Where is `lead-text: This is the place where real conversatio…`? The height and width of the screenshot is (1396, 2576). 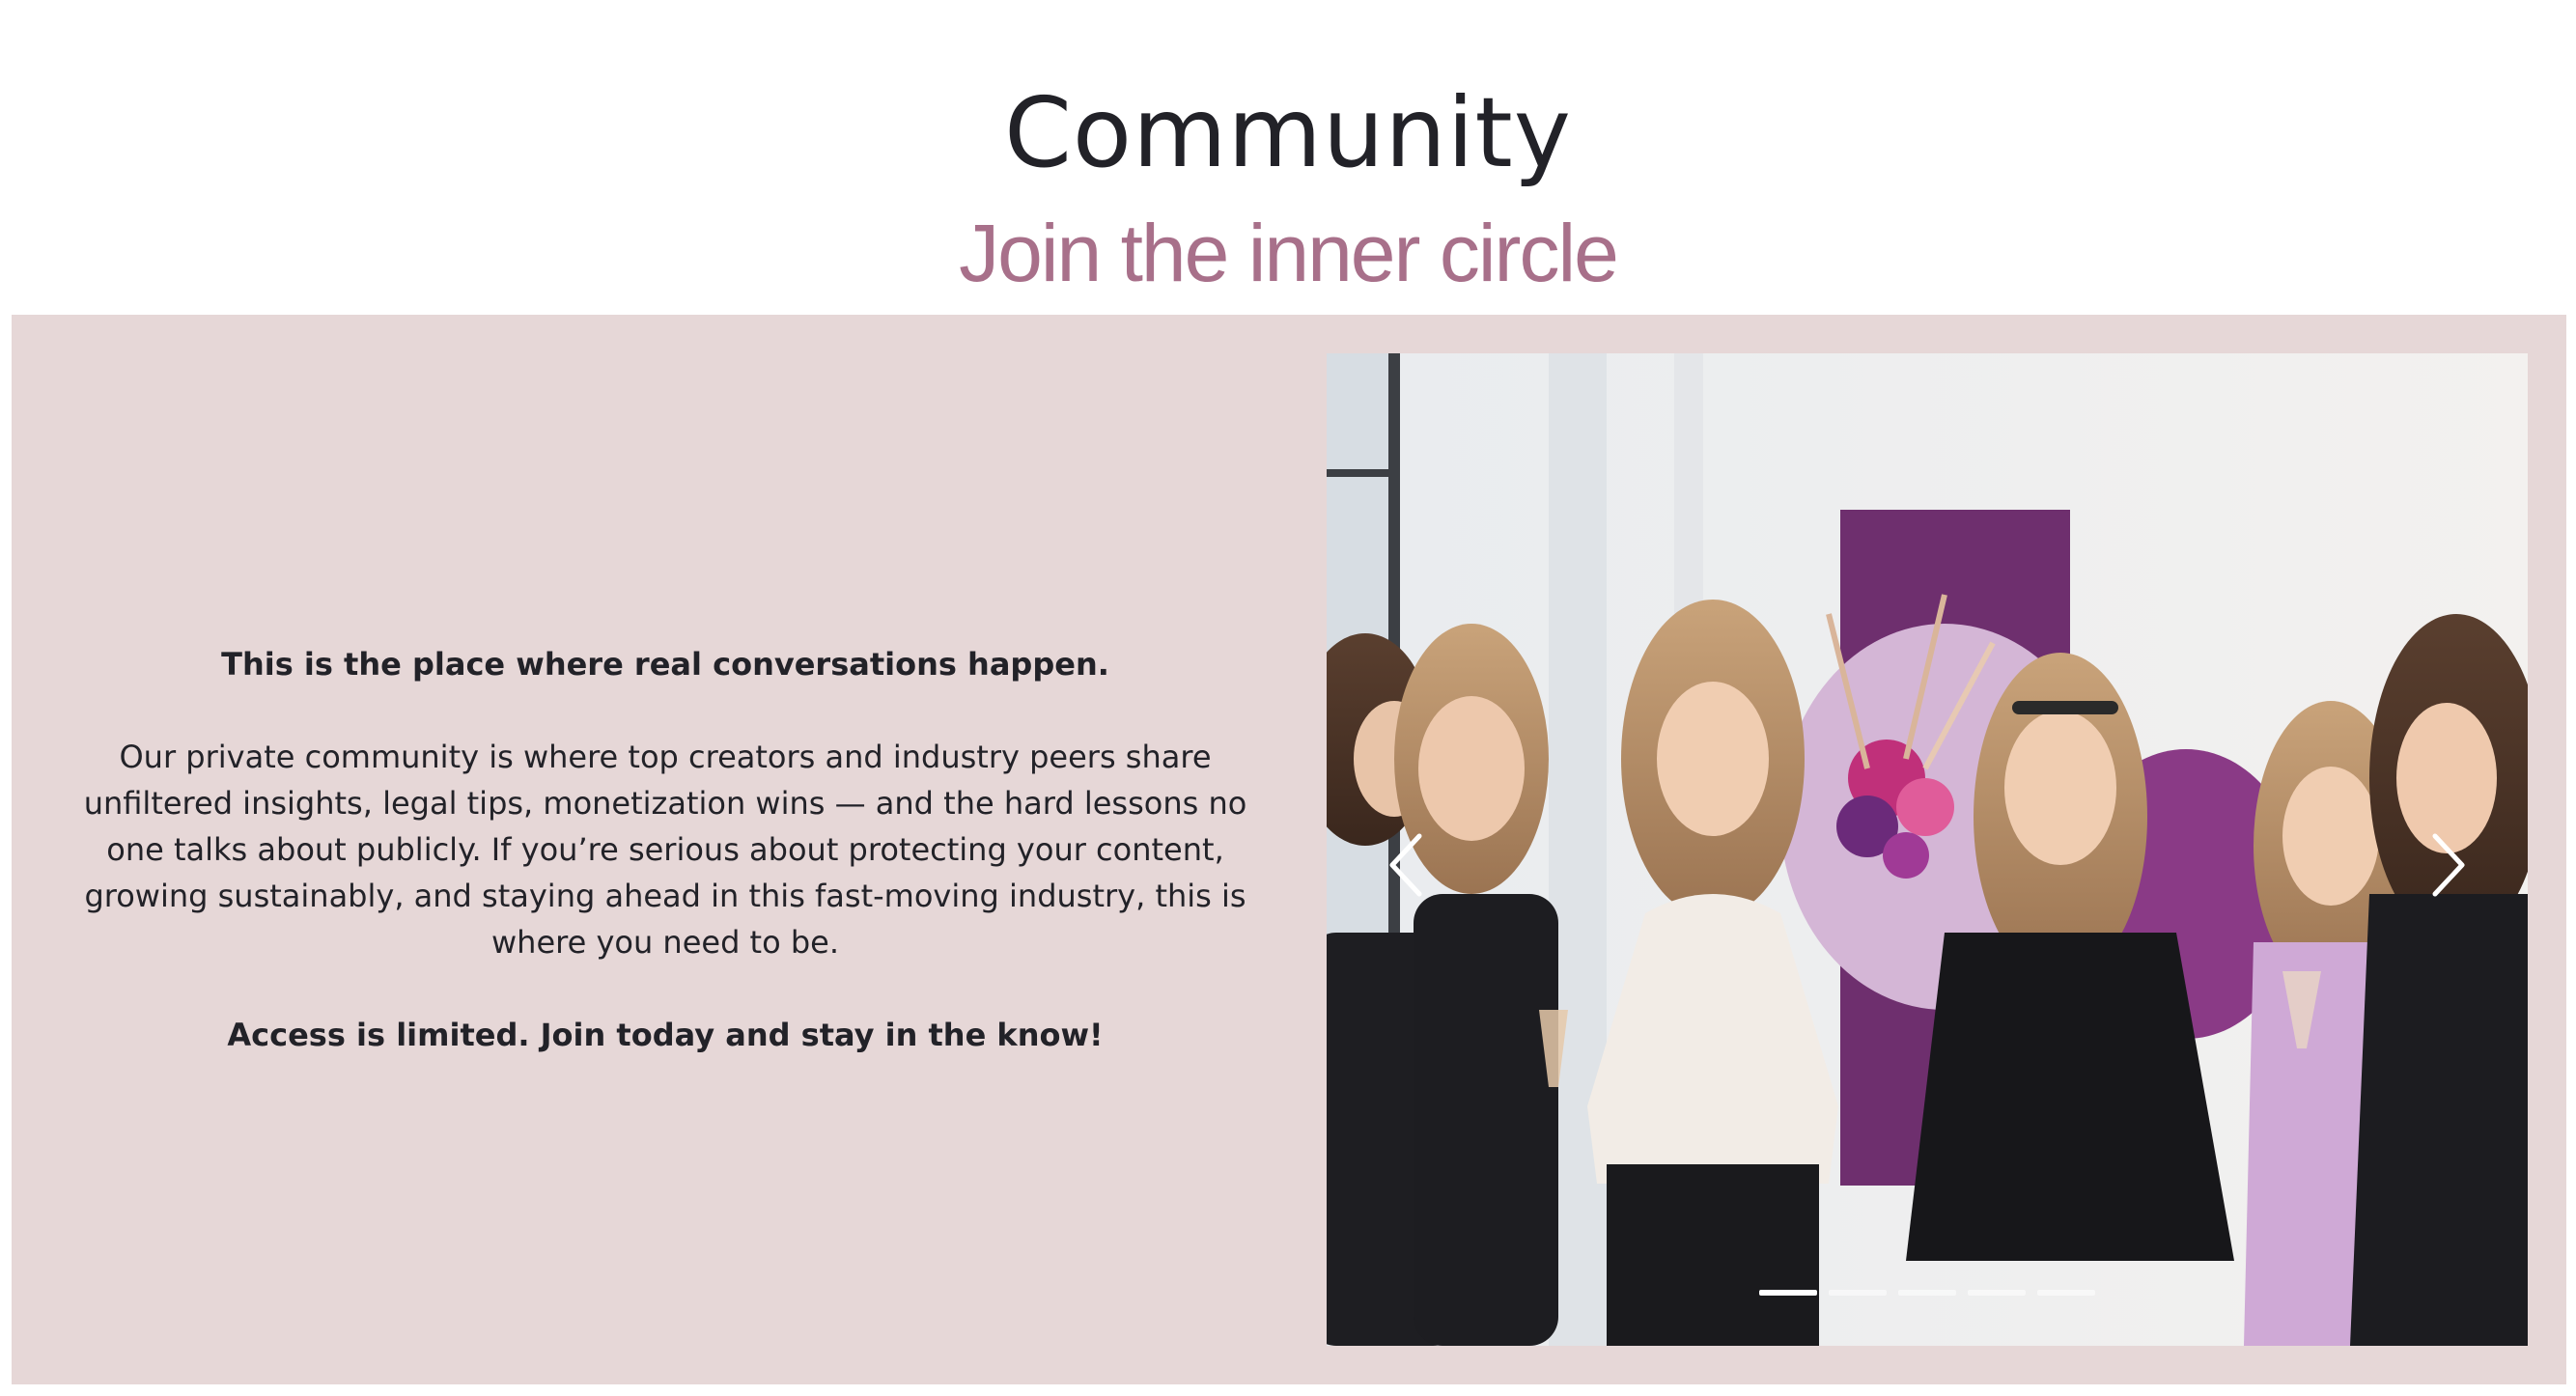 lead-text: This is the place where real conversatio… is located at coordinates (665, 664).